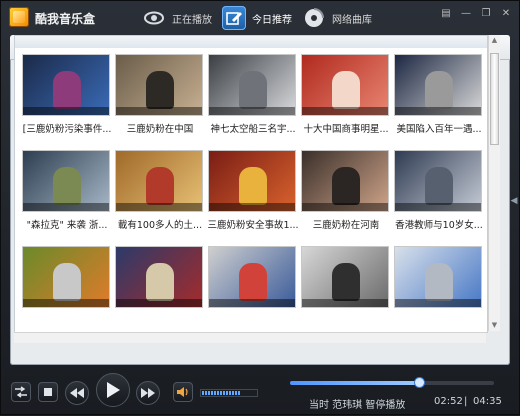 The width and height of the screenshot is (520, 416). I want to click on shuffle-icon, so click(21, 392).